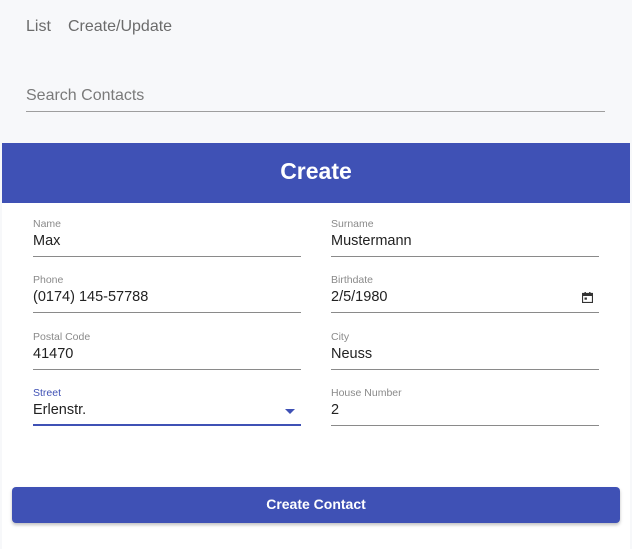 Image resolution: width=632 pixels, height=549 pixels. Describe the element at coordinates (465, 369) in the screenshot. I see `city-underline` at that location.